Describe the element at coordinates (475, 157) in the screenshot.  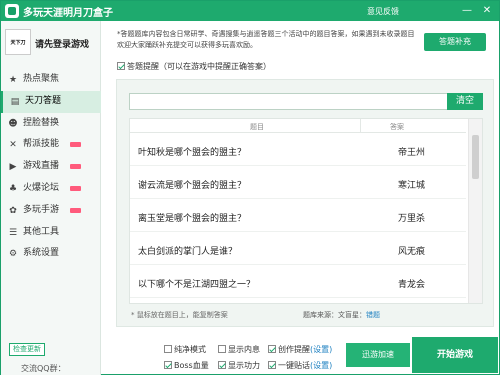
I see `scrollbar-thumb` at that location.